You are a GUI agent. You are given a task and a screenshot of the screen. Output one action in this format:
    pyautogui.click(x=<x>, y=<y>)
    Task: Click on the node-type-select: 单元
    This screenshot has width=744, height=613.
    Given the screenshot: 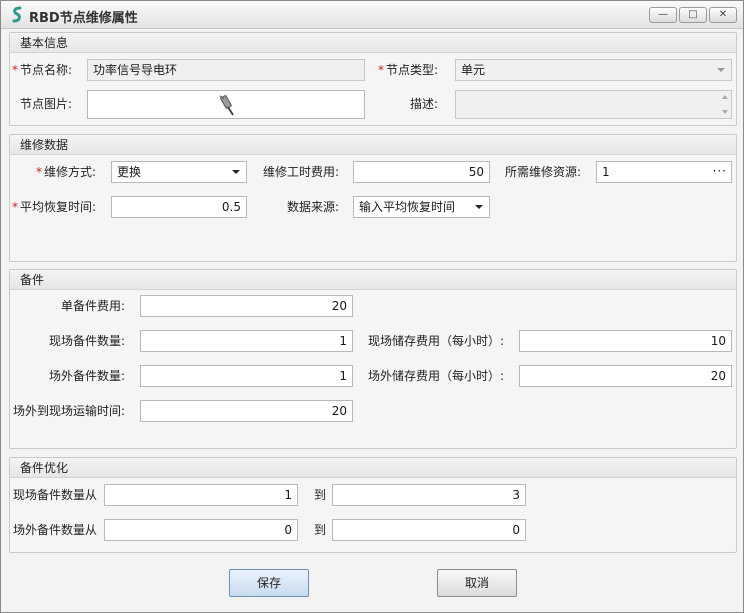 What is the action you would take?
    pyautogui.click(x=593, y=70)
    